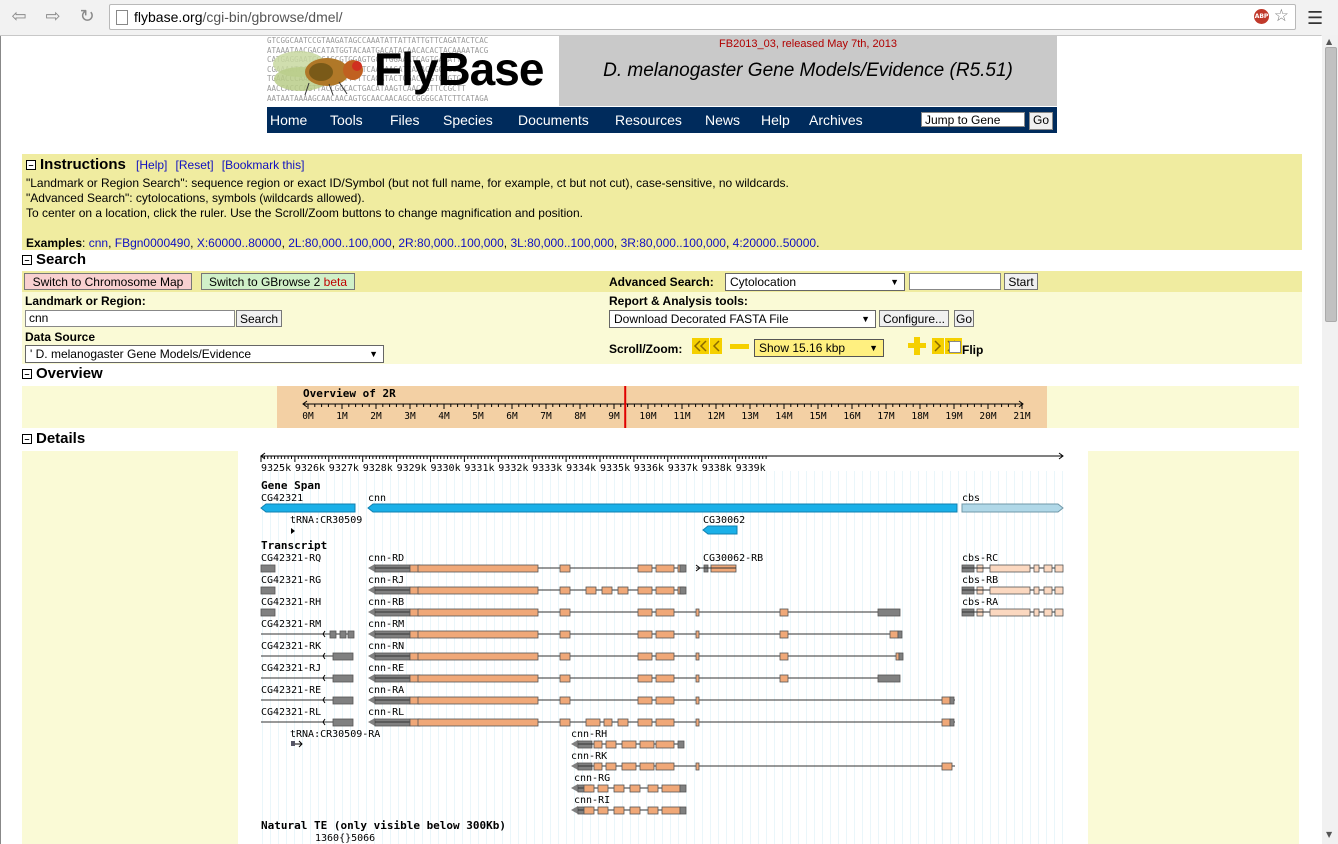  Describe the element at coordinates (1021, 281) in the screenshot. I see `start-button: Start` at that location.